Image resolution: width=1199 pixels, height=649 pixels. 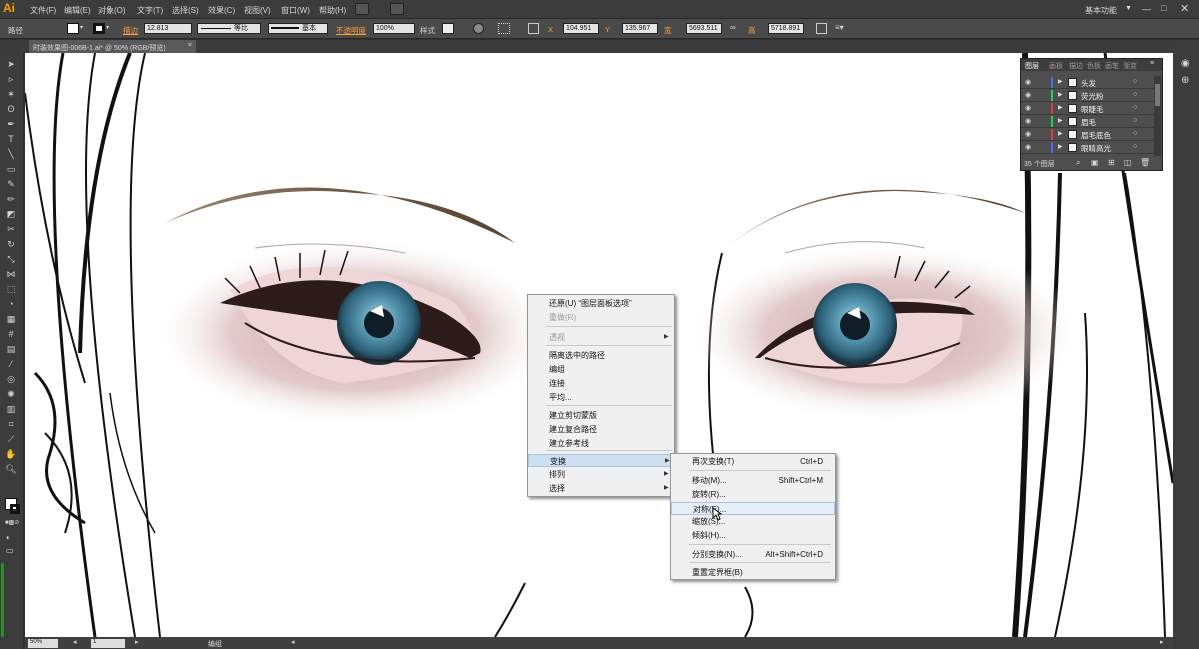 What do you see at coordinates (11, 169) in the screenshot?
I see `rectangle-tool-icon: ▭` at bounding box center [11, 169].